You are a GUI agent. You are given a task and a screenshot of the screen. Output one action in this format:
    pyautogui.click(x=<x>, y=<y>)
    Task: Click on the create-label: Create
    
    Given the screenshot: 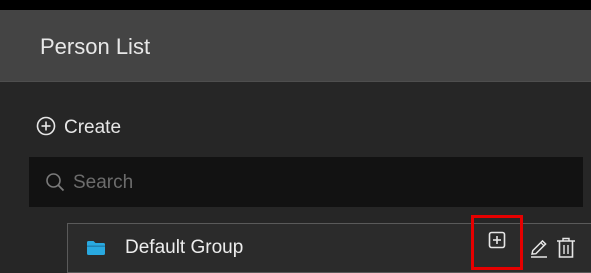 What is the action you would take?
    pyautogui.click(x=93, y=127)
    